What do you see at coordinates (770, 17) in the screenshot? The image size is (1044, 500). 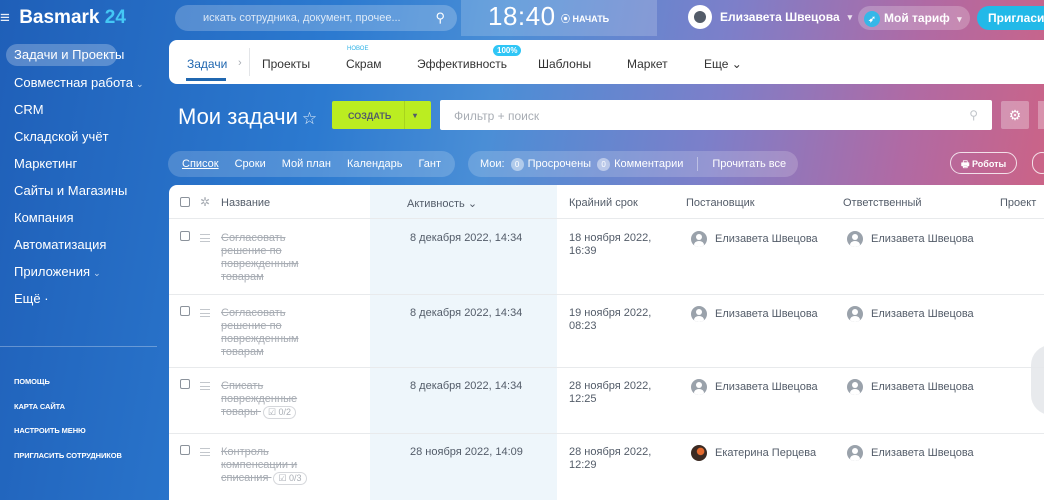 I see `user-menu: Елизавета Швецова ▾` at bounding box center [770, 17].